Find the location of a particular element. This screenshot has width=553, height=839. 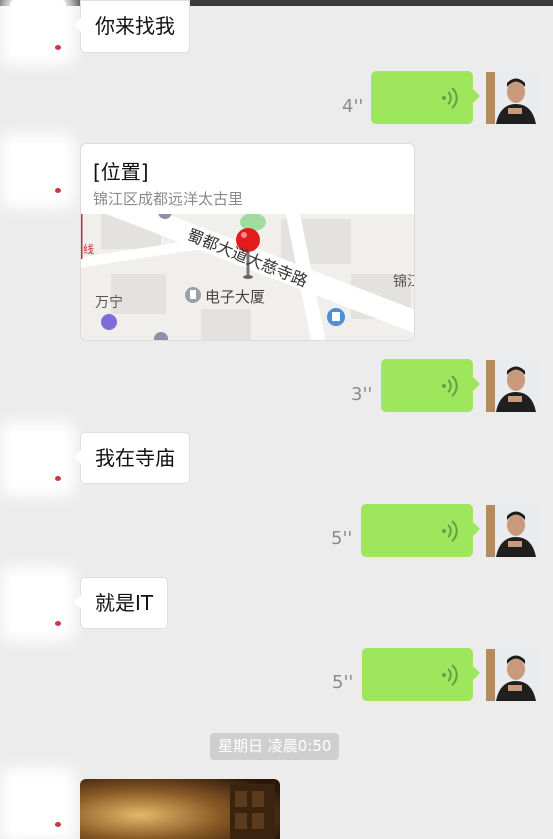

text-message-bubble: 我在寺庙 is located at coordinates (132, 458).